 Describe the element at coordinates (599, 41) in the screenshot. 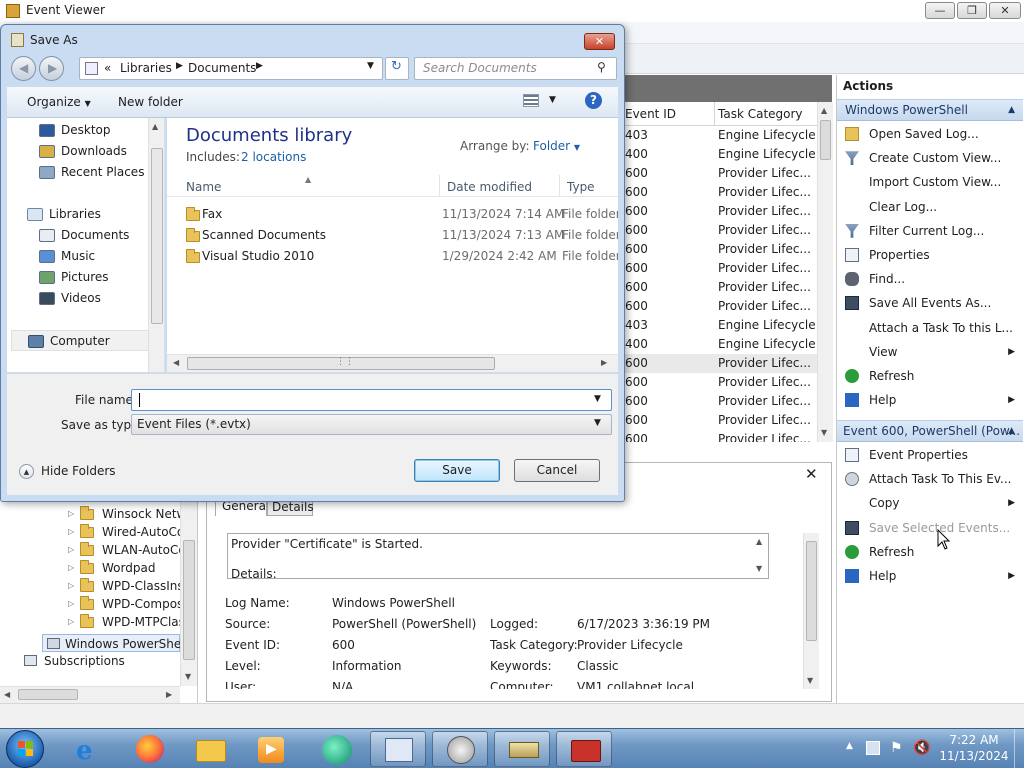

I see `dialog-close-button: ✕` at that location.